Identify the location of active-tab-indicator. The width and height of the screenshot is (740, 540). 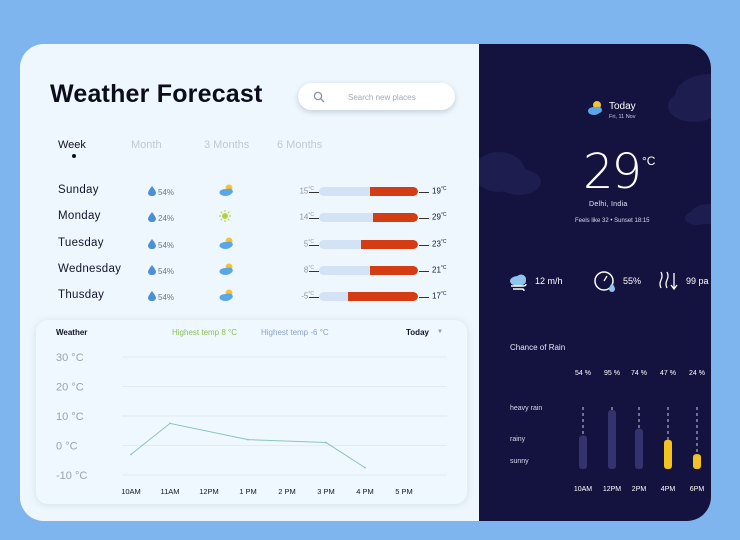
(74, 156).